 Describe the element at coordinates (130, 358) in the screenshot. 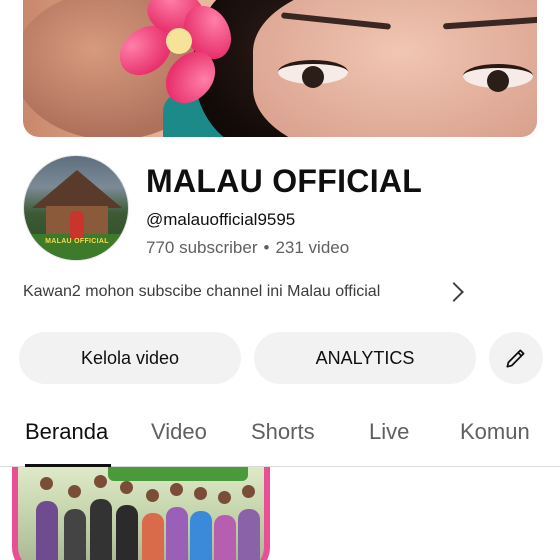

I see `manage-videos-button: Kelola video` at that location.